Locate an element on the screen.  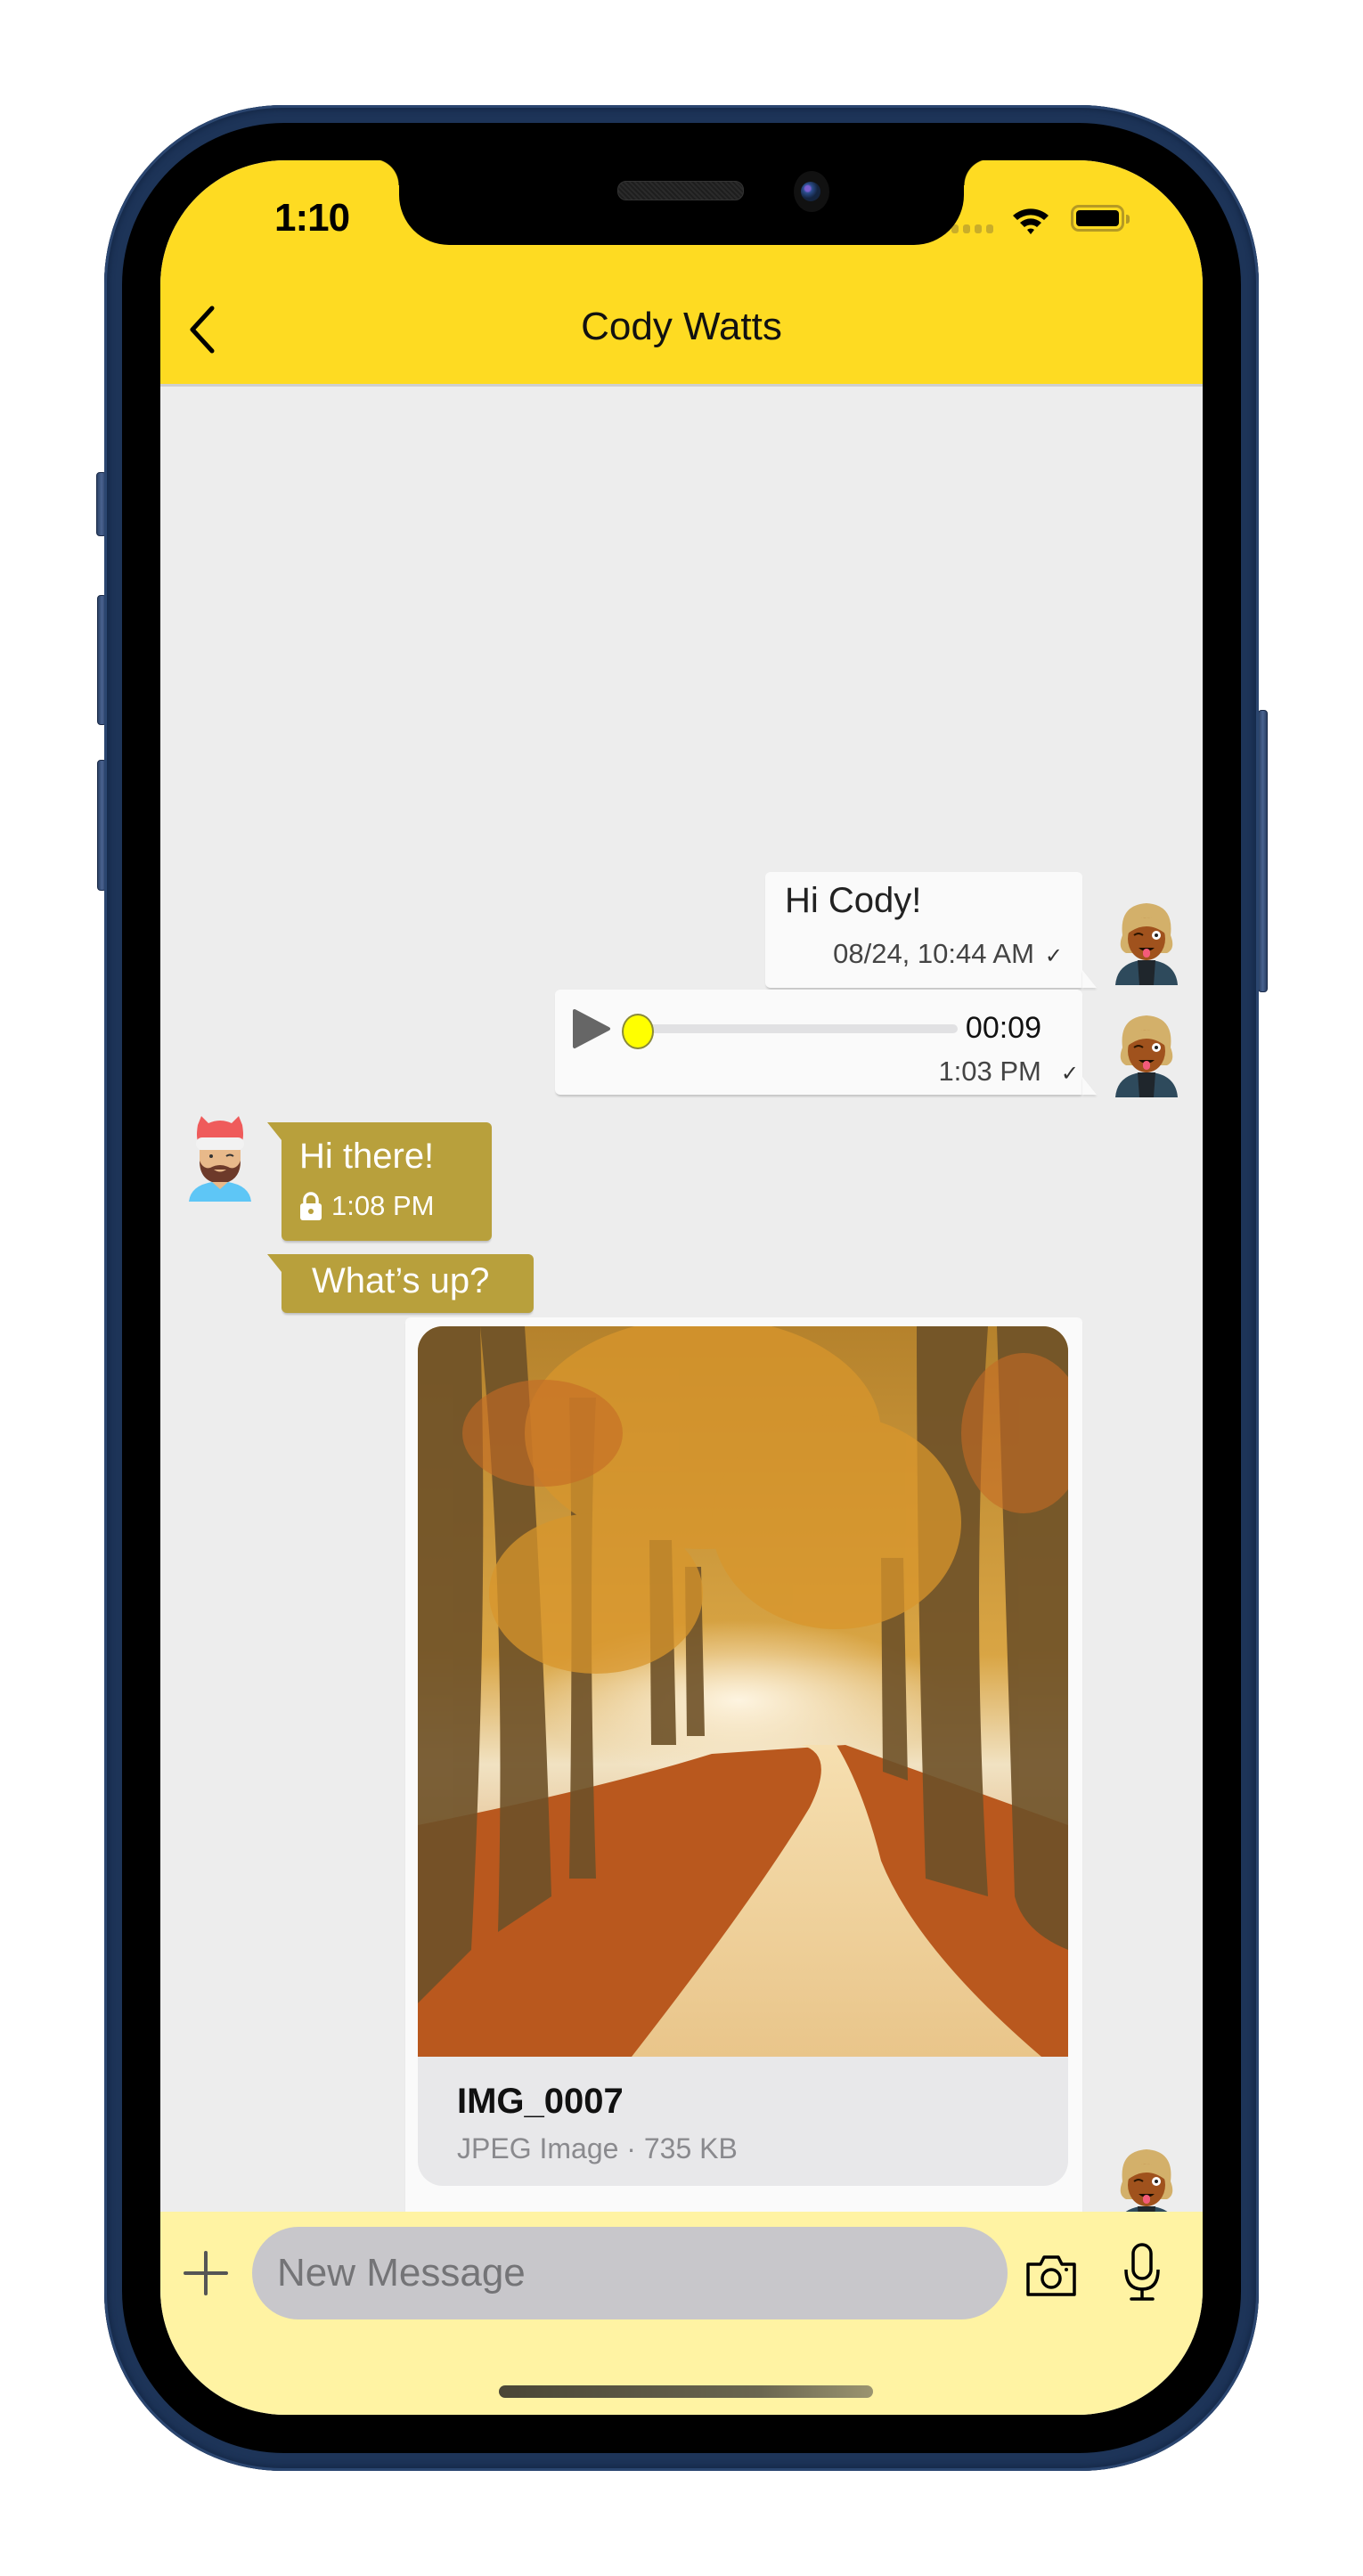
message-text: Hi Cody! is located at coordinates (854, 901).